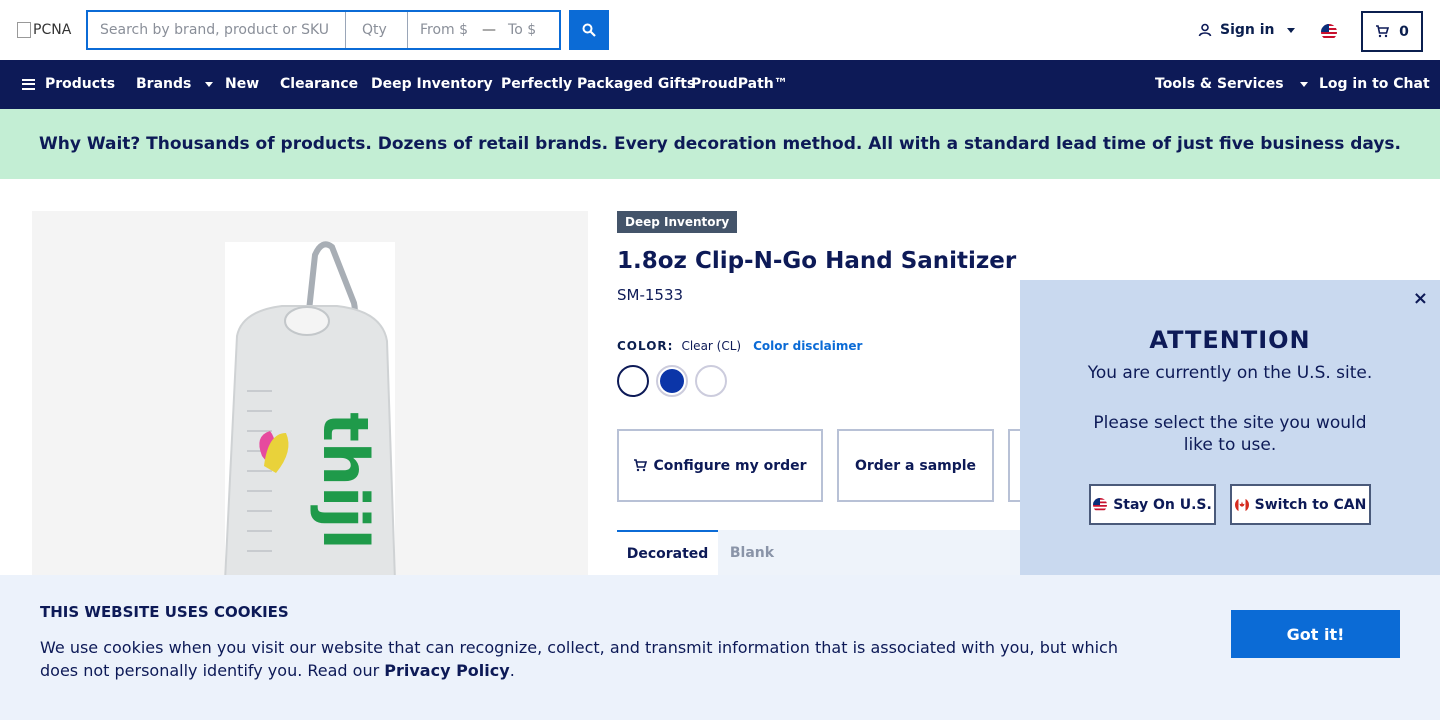 The width and height of the screenshot is (1440, 720). I want to click on menu-icon, so click(28, 84).